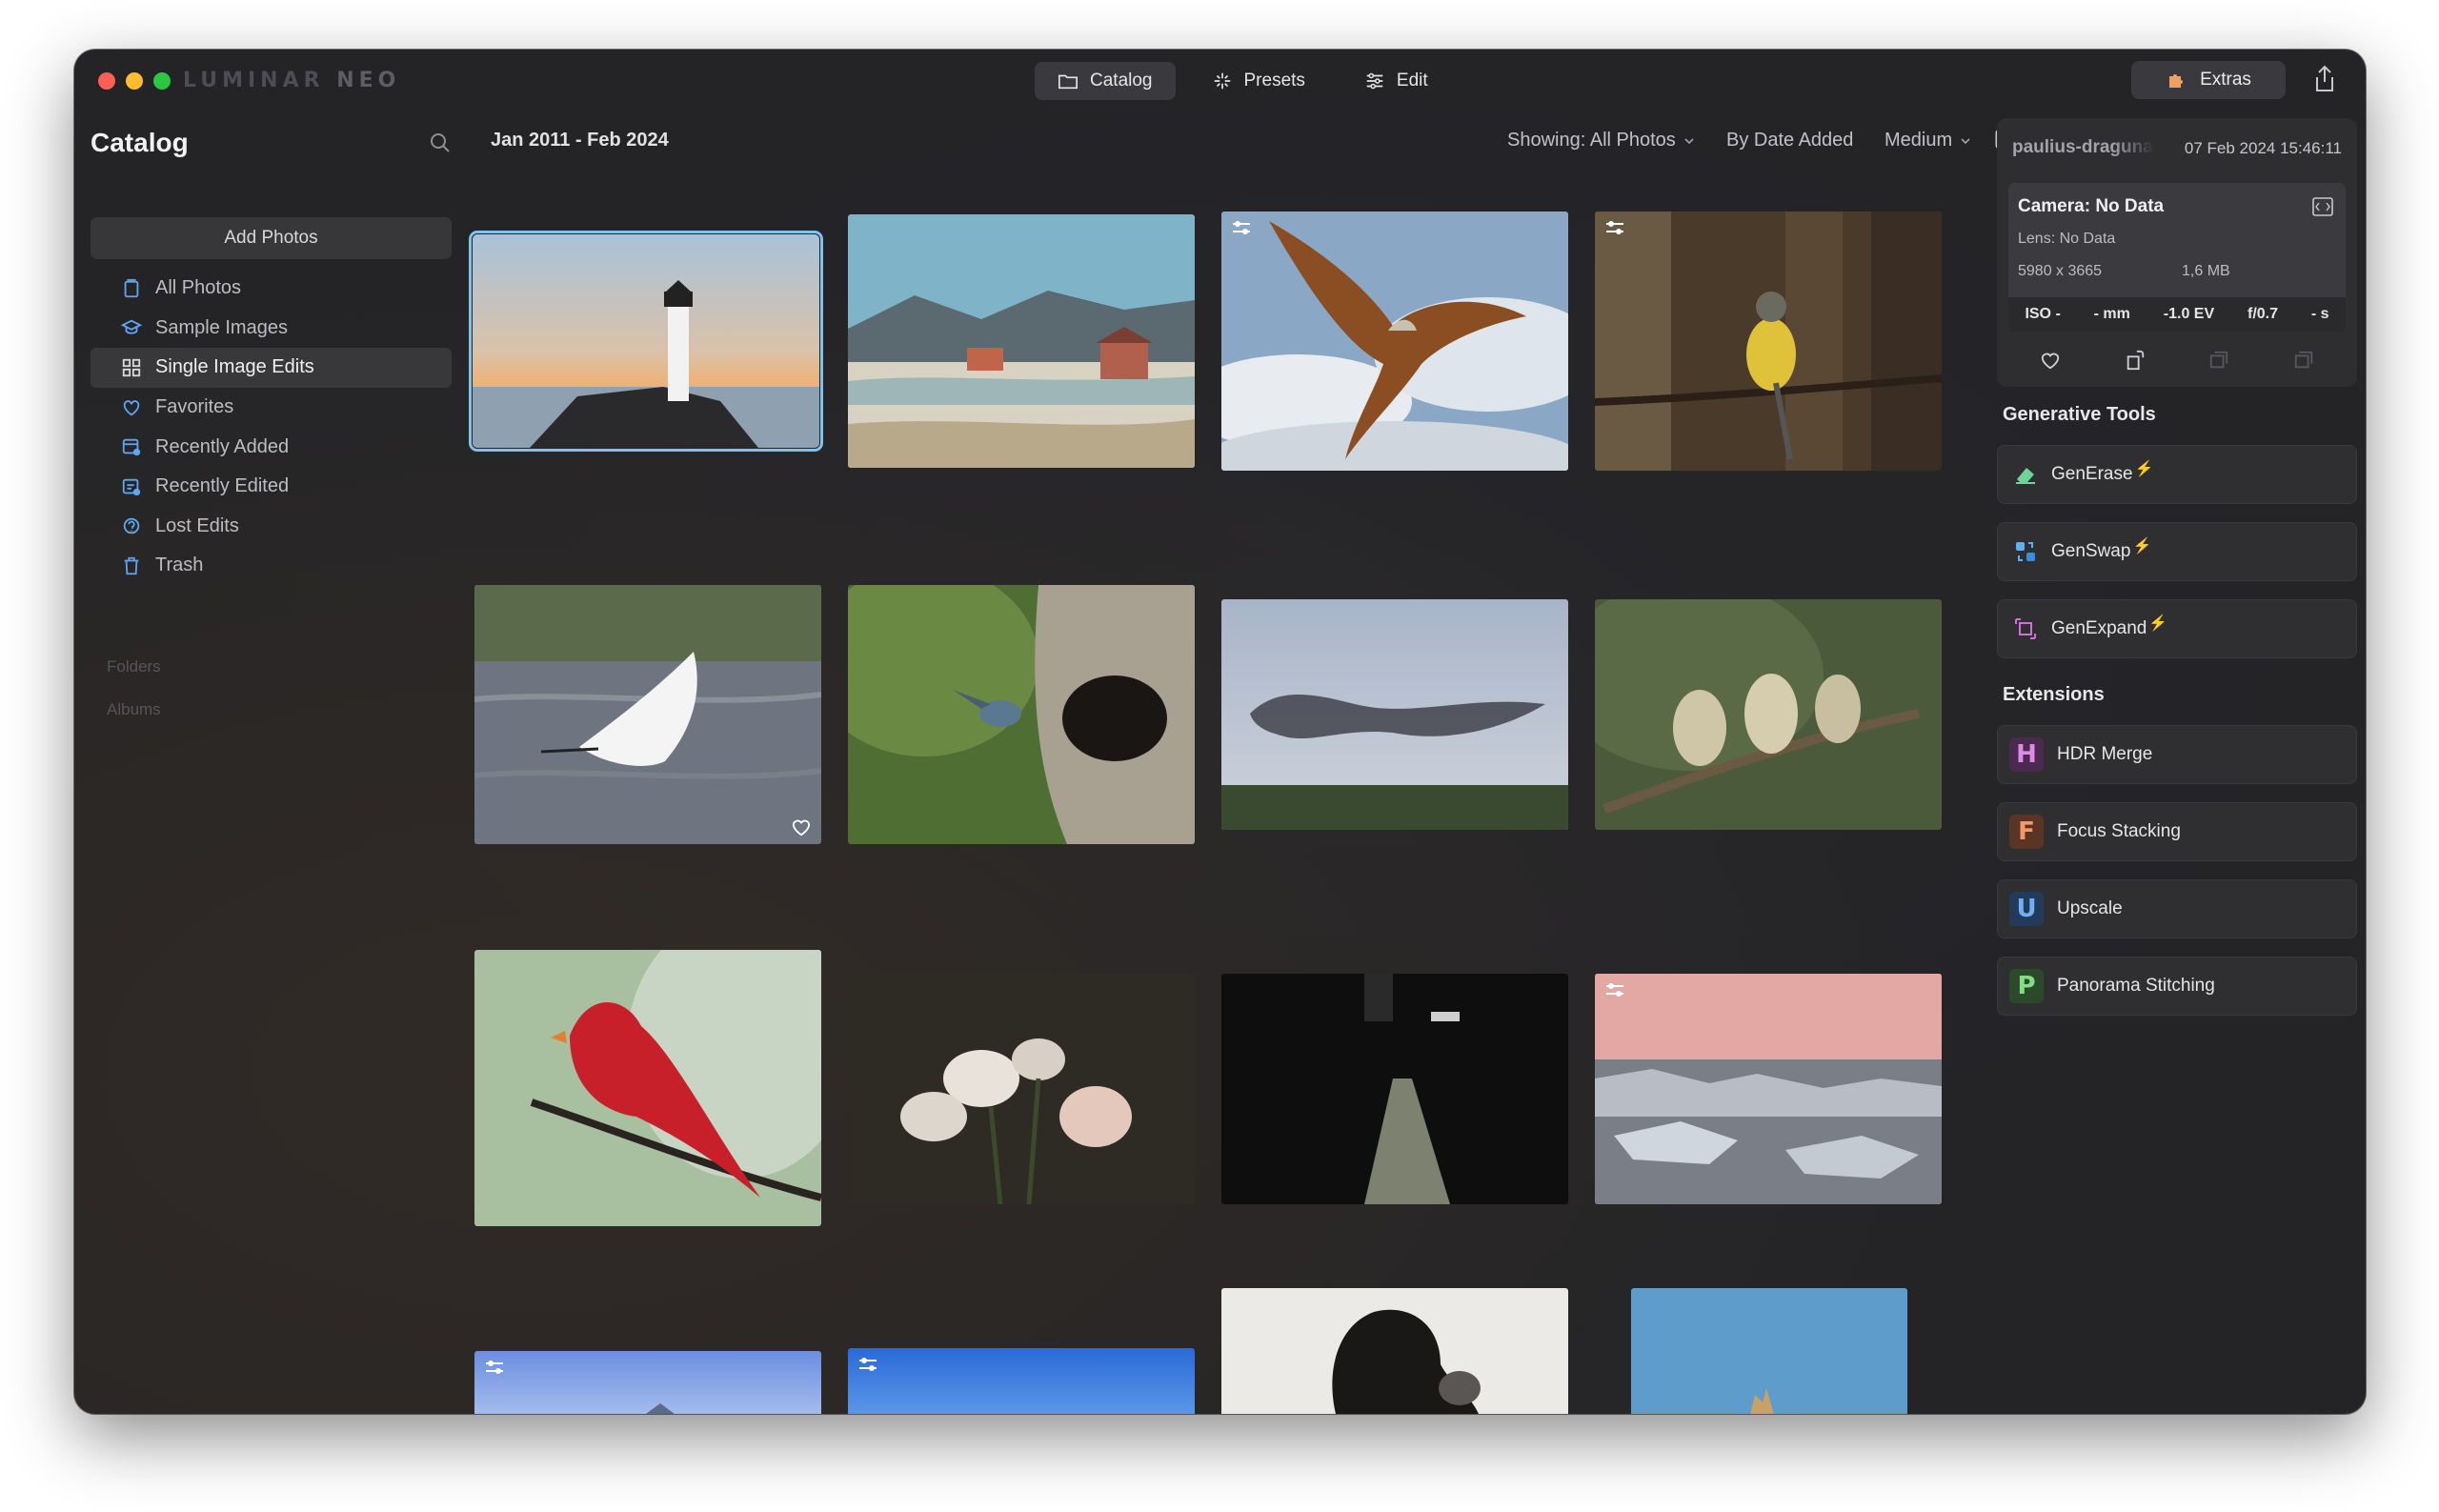 Image resolution: width=2439 pixels, height=1512 pixels. I want to click on sort-label: By Date Added, so click(1790, 140).